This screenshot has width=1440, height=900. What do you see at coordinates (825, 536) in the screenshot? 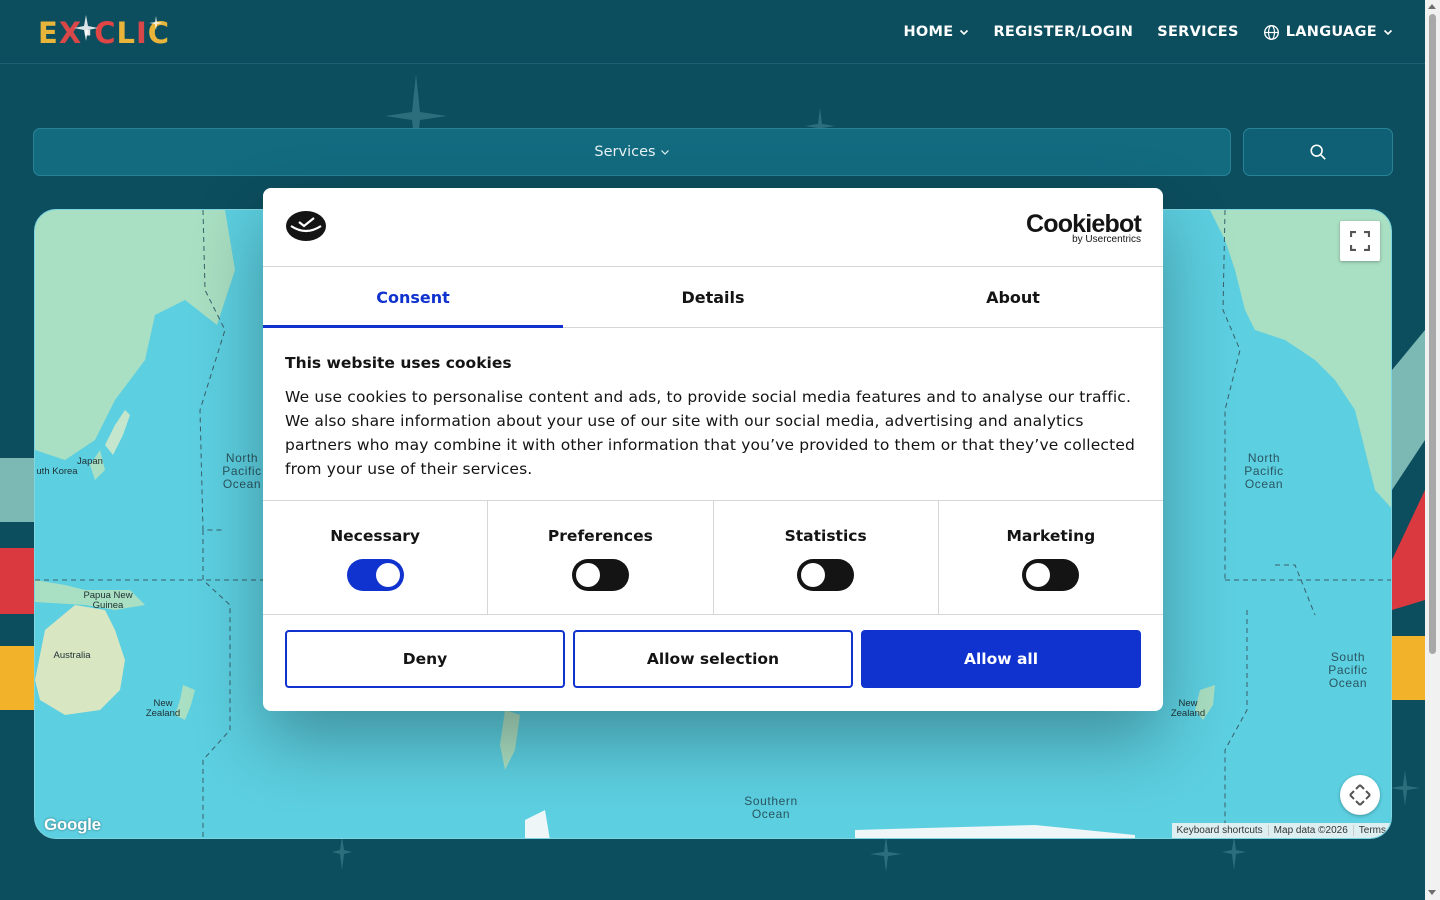
I see `toggle-label-statistics: Statistics` at bounding box center [825, 536].